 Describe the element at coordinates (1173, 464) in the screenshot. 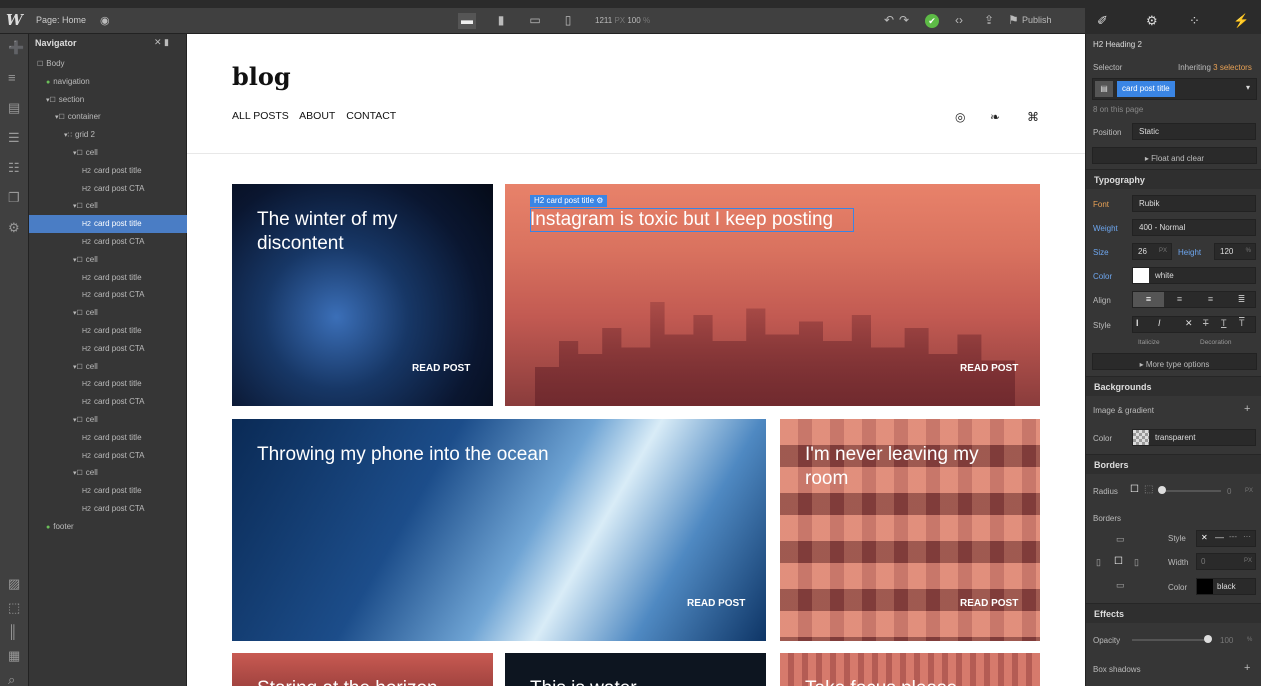

I see `section-borders: Borders` at that location.